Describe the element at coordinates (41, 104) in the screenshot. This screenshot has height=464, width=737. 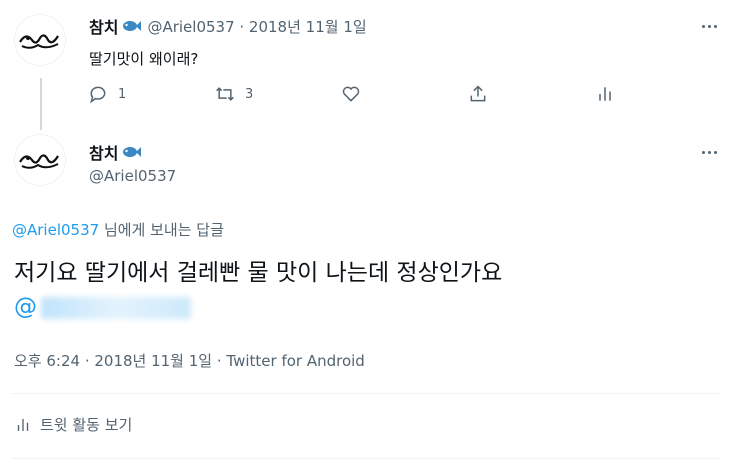
I see `thread-line` at that location.